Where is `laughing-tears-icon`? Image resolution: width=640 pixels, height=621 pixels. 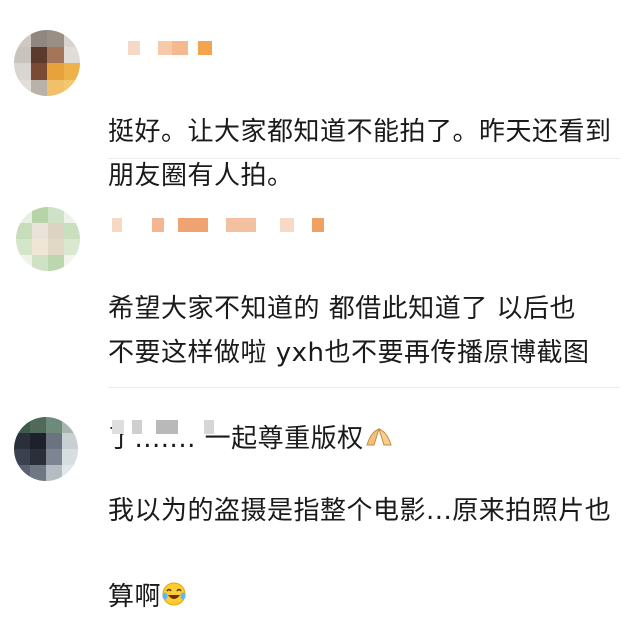
laughing-tears-icon is located at coordinates (174, 577).